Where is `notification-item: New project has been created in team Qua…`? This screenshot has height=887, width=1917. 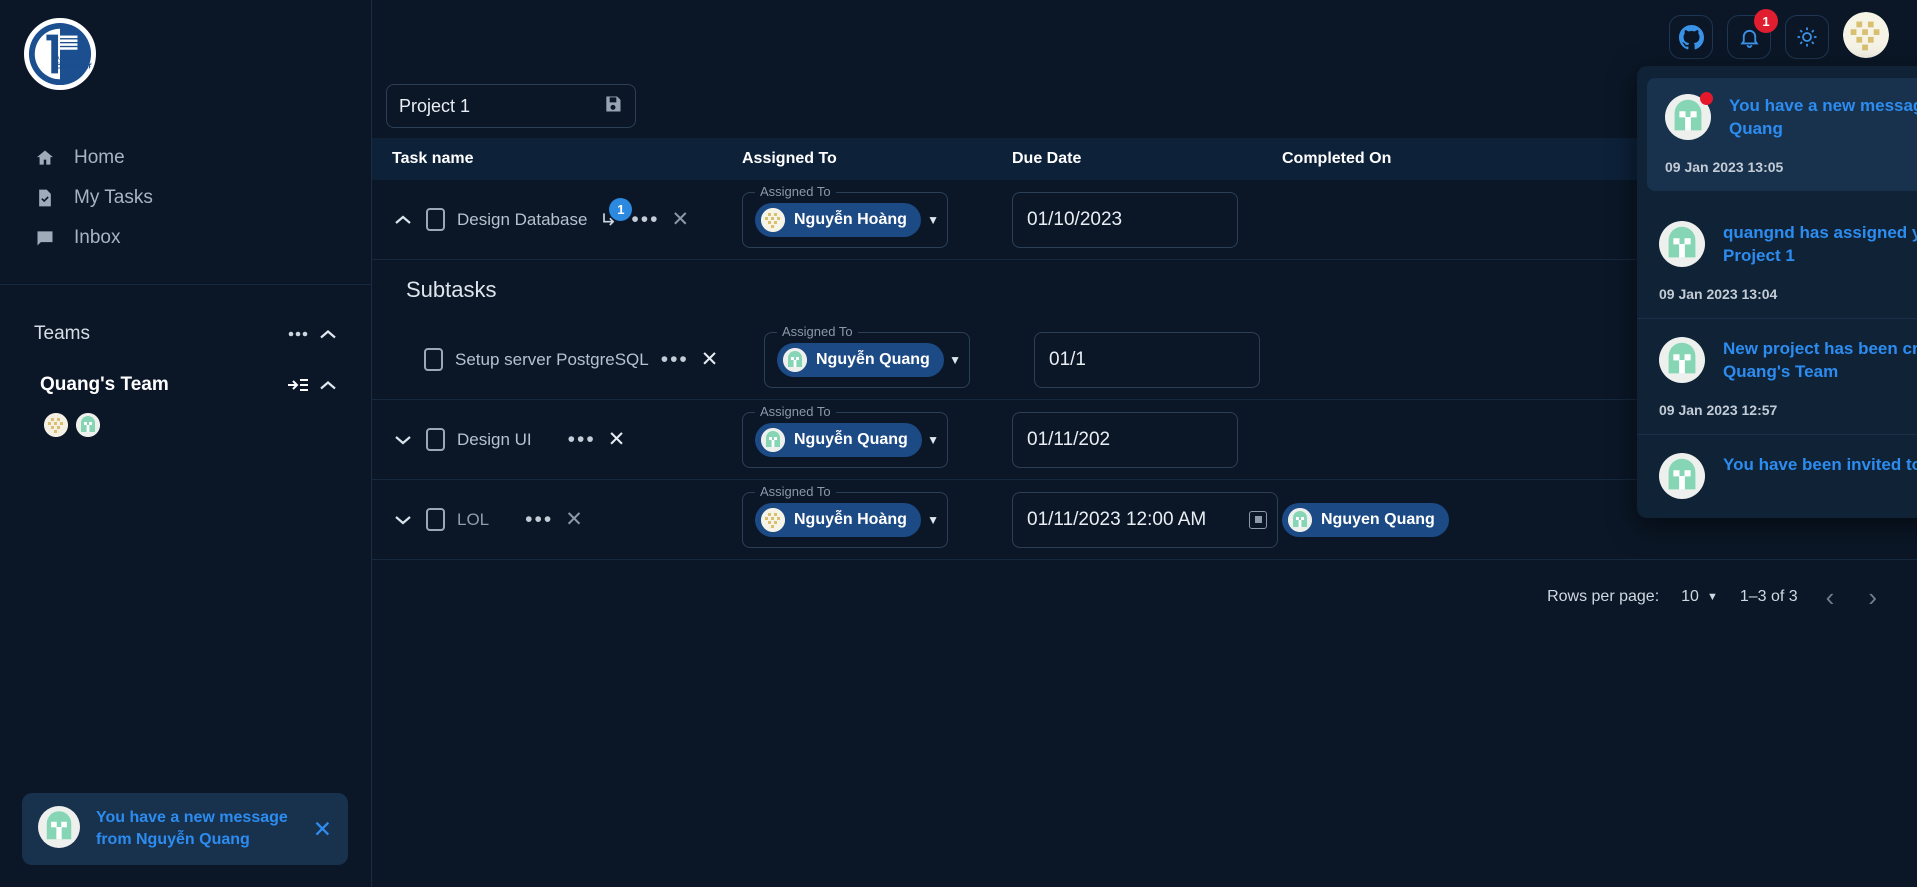
notification-item: New project has been created in team Qua… is located at coordinates (1777, 377).